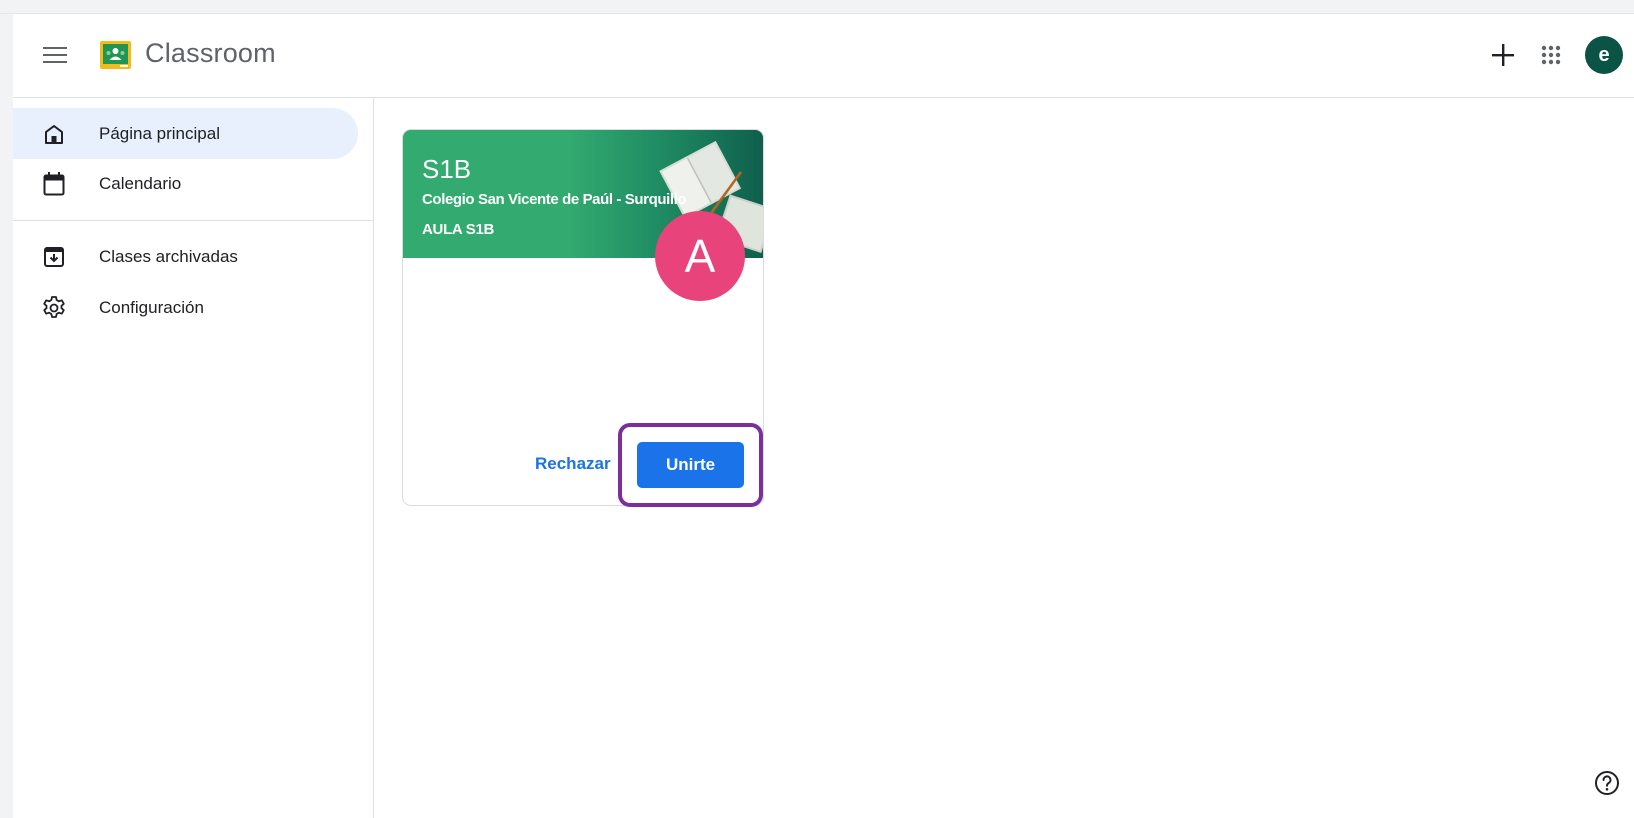  What do you see at coordinates (823, 56) in the screenshot?
I see `app-header: Classroom e` at bounding box center [823, 56].